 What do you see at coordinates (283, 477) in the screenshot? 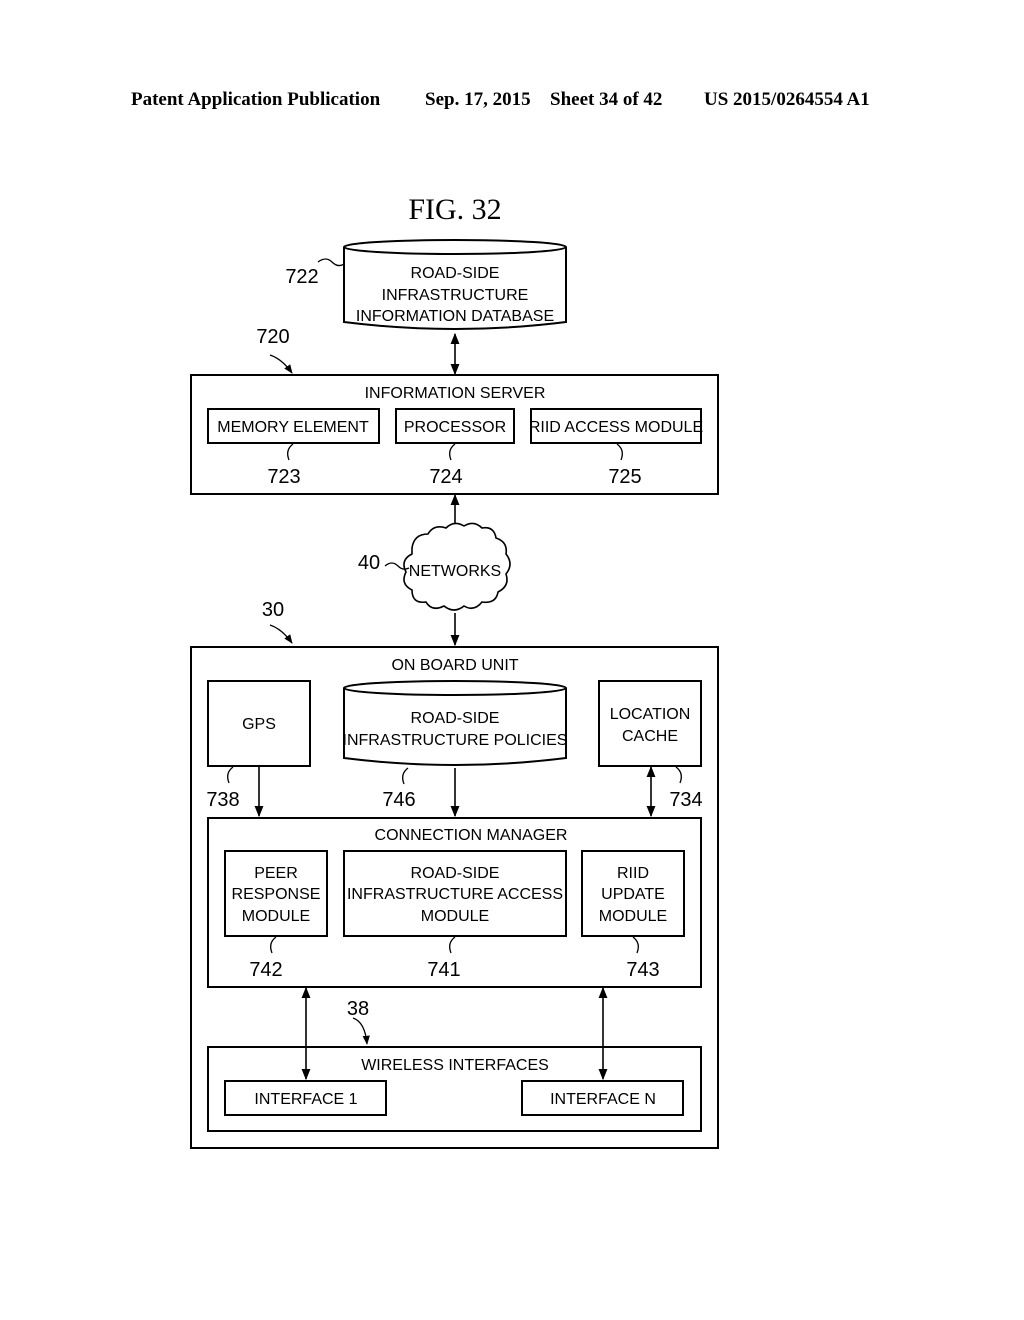
I see `ref-723: 723` at bounding box center [283, 477].